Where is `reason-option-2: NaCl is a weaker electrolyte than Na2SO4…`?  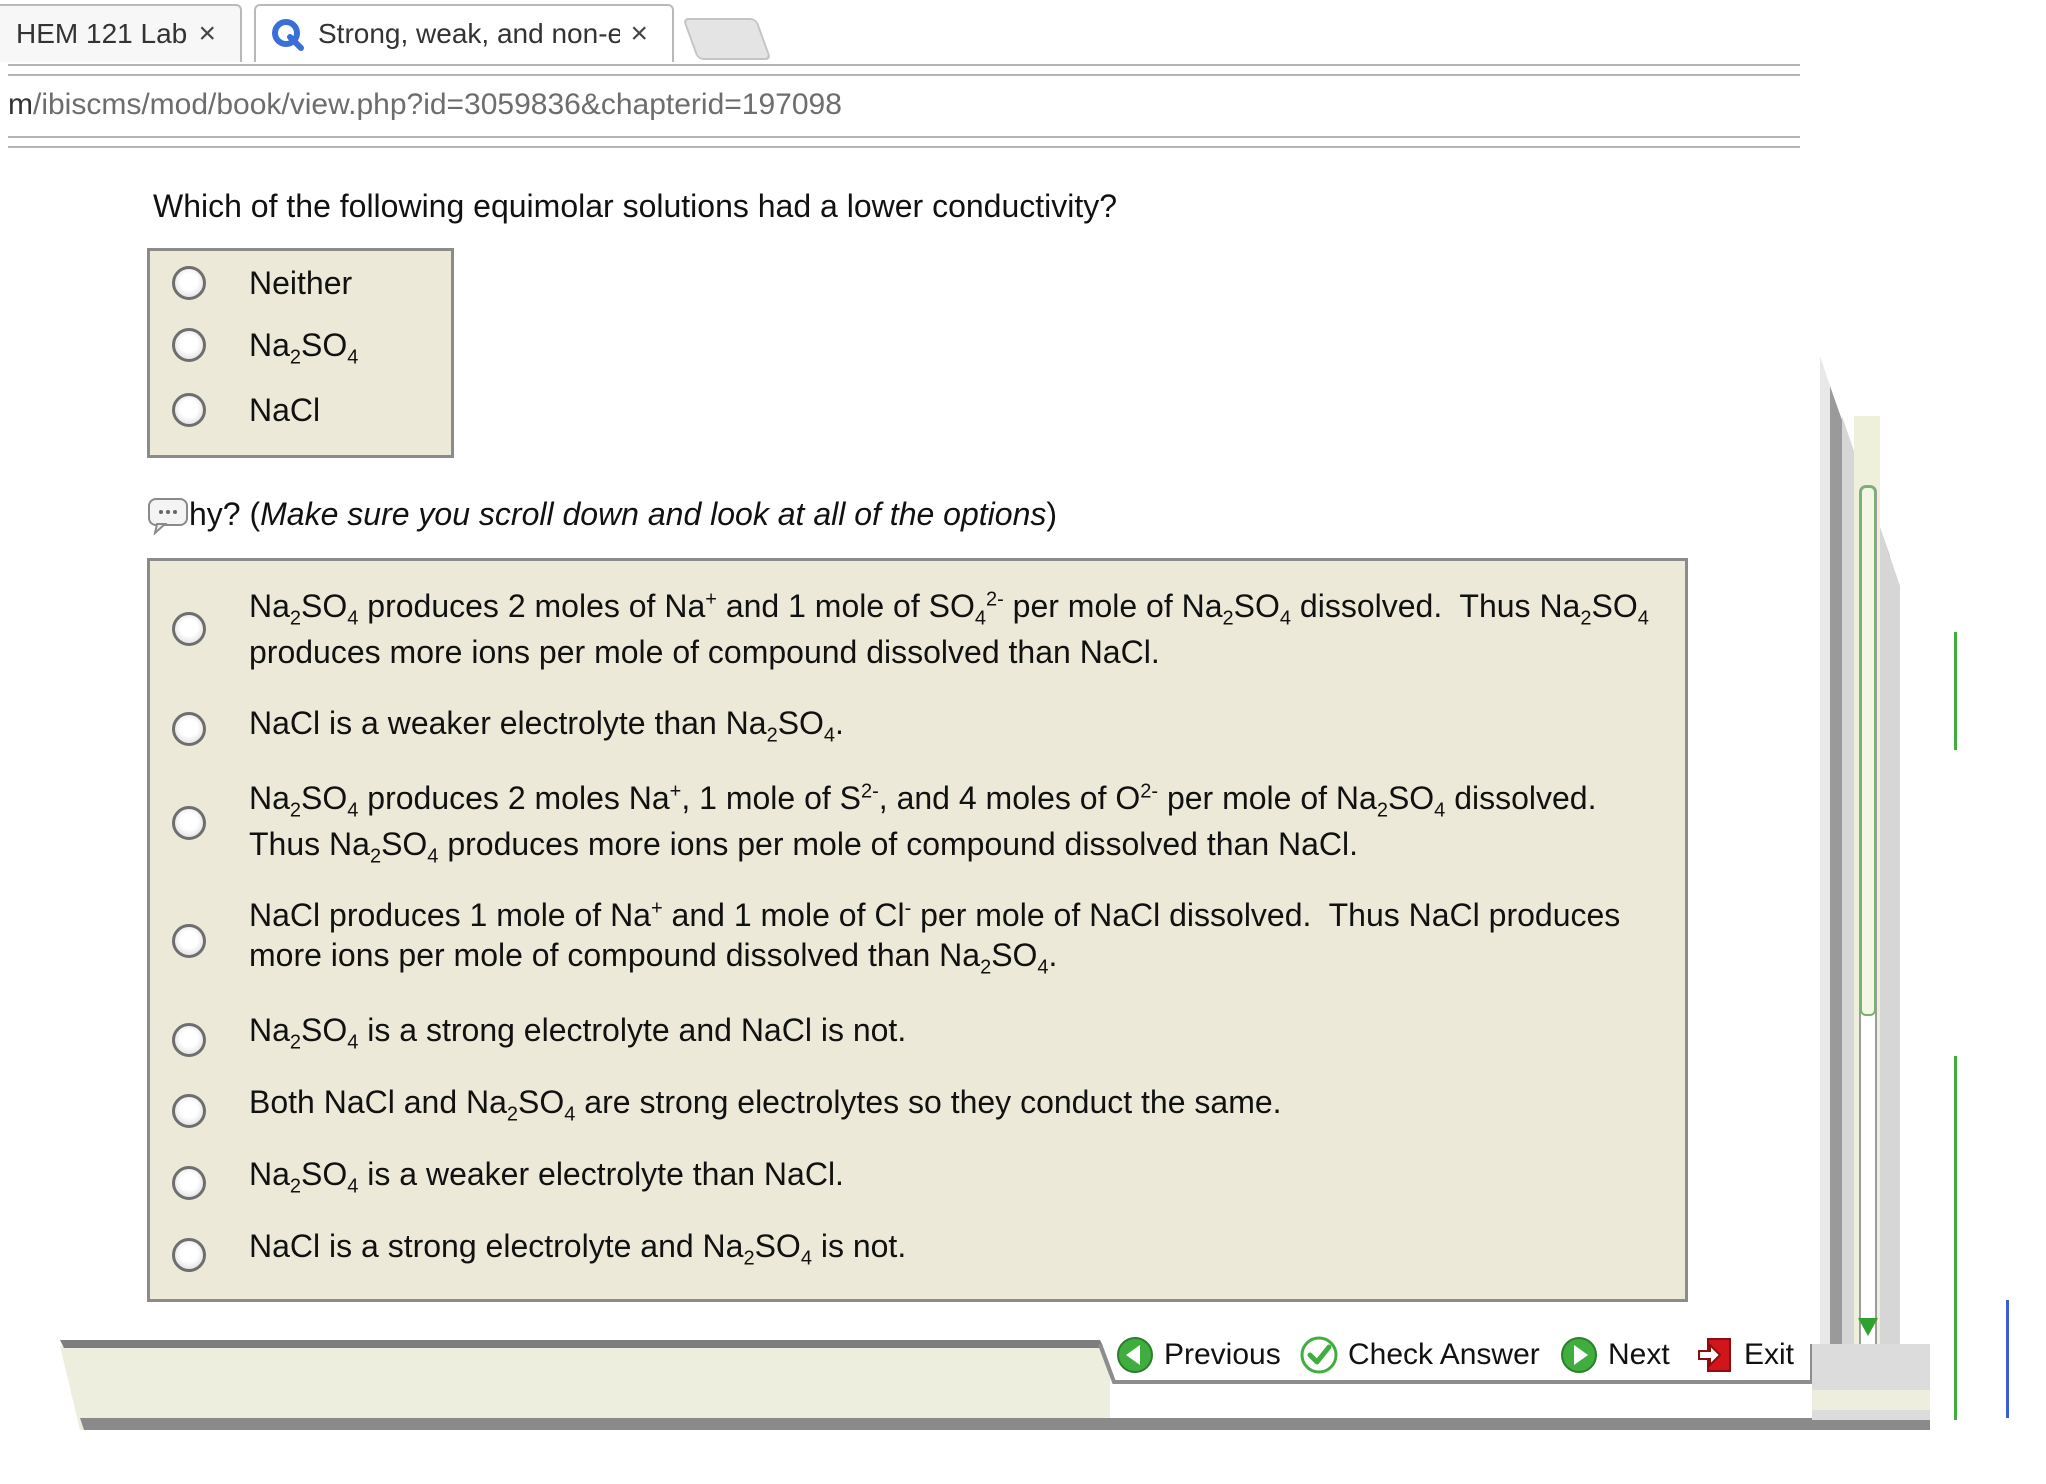
reason-option-2: NaCl is a weaker electrolyte than Na2SO4… is located at coordinates (917, 724).